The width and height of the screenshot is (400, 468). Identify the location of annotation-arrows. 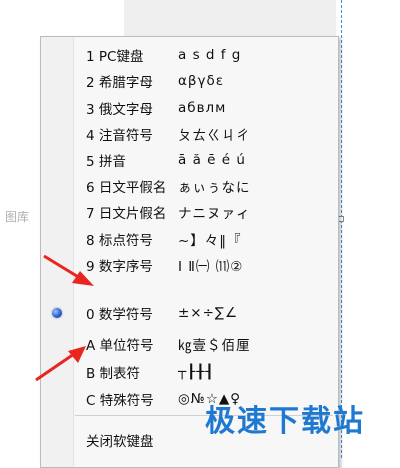
(64, 318).